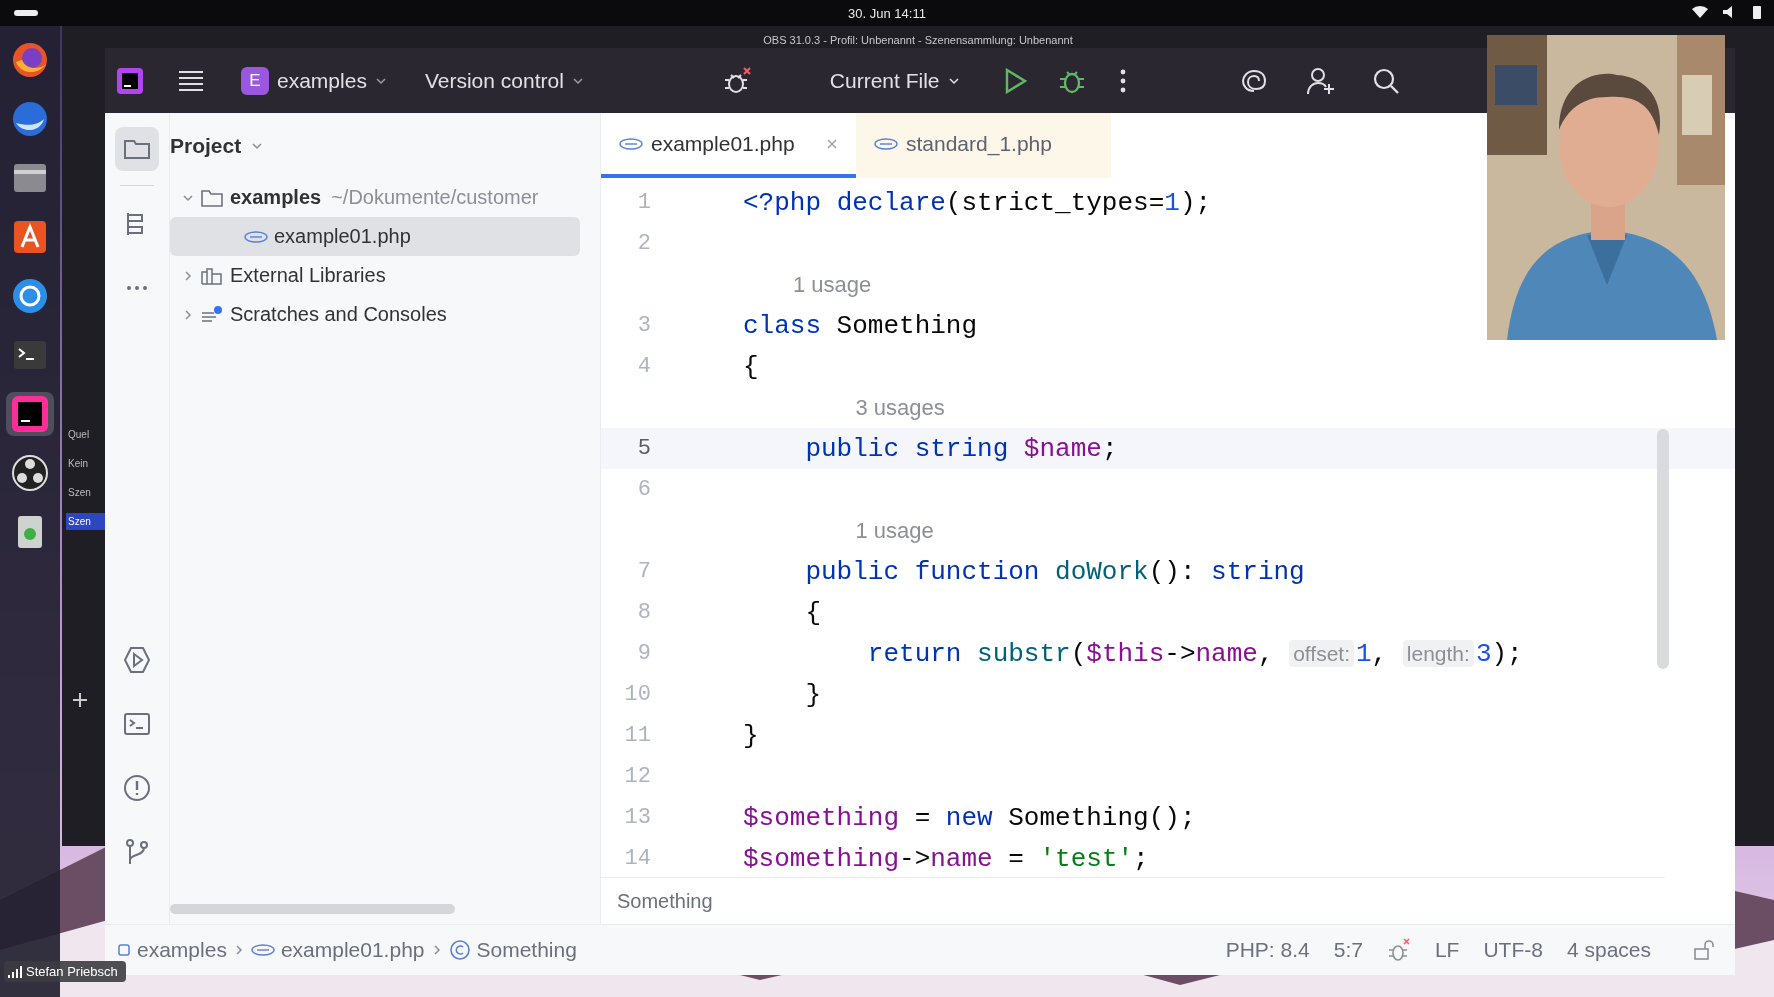  I want to click on line-number: 10, so click(637, 694).